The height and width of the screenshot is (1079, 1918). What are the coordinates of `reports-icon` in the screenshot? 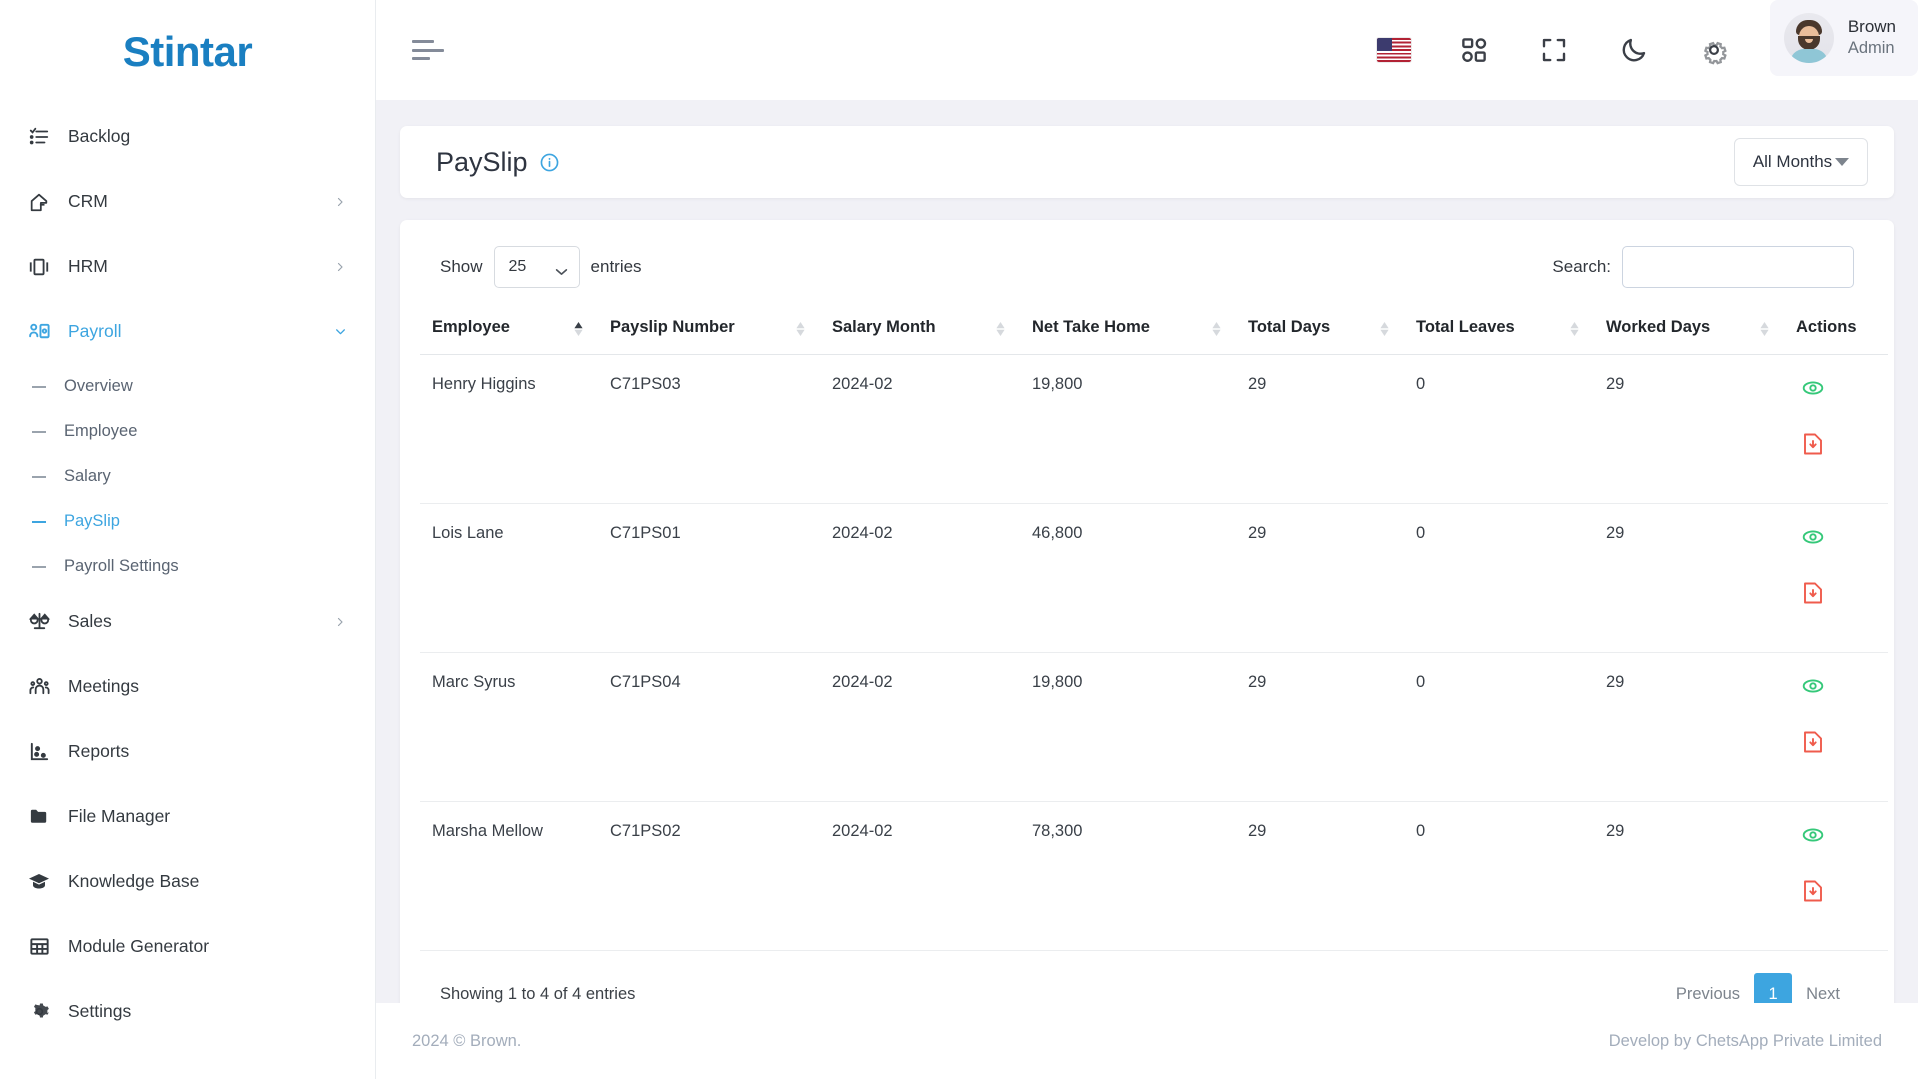 It's located at (39, 752).